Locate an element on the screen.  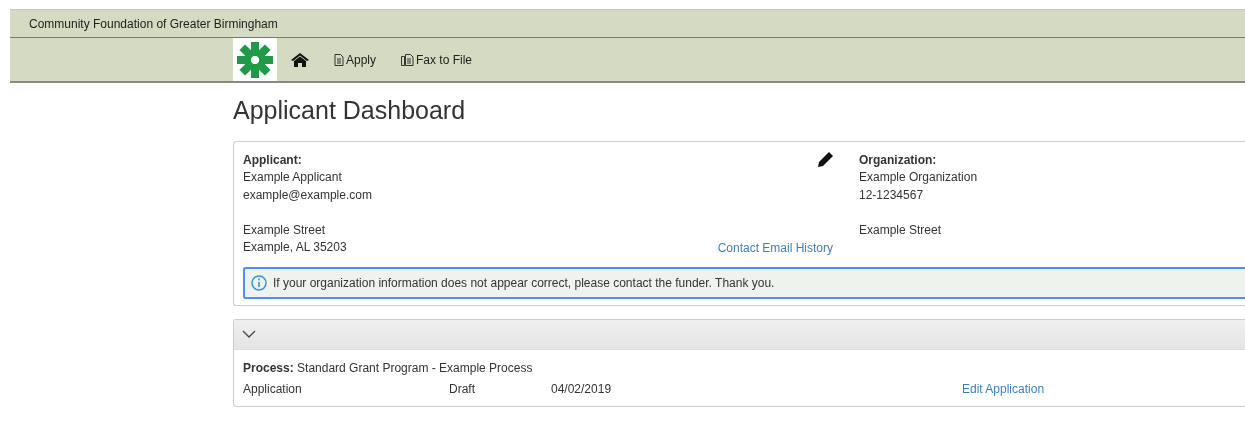
organization-detail: 12-1234567 is located at coordinates (892, 195).